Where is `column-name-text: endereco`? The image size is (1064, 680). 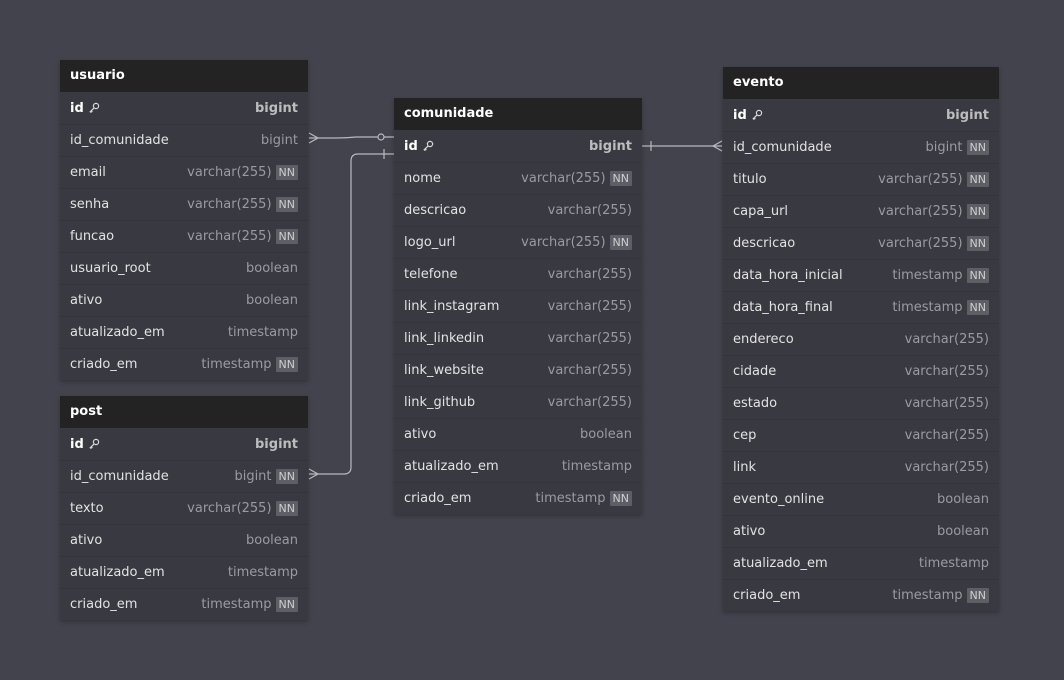 column-name-text: endereco is located at coordinates (763, 339).